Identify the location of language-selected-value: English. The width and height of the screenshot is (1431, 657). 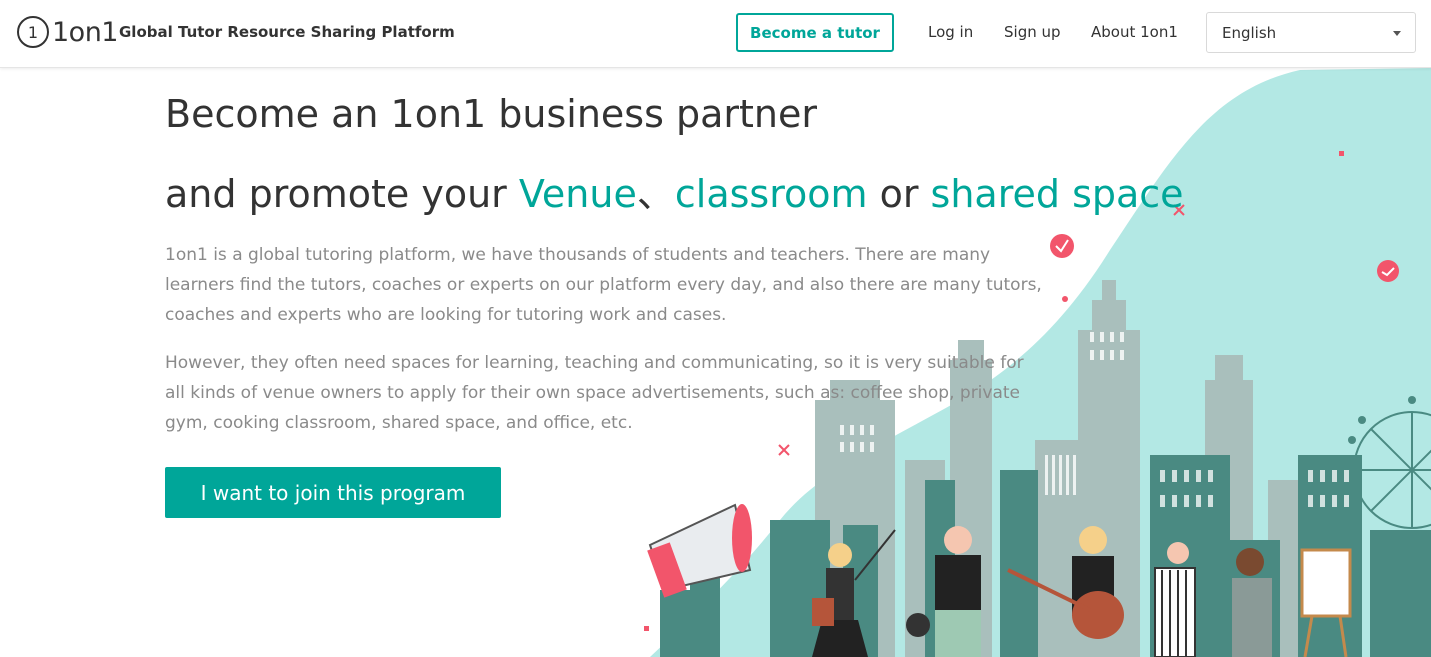
(1249, 32).